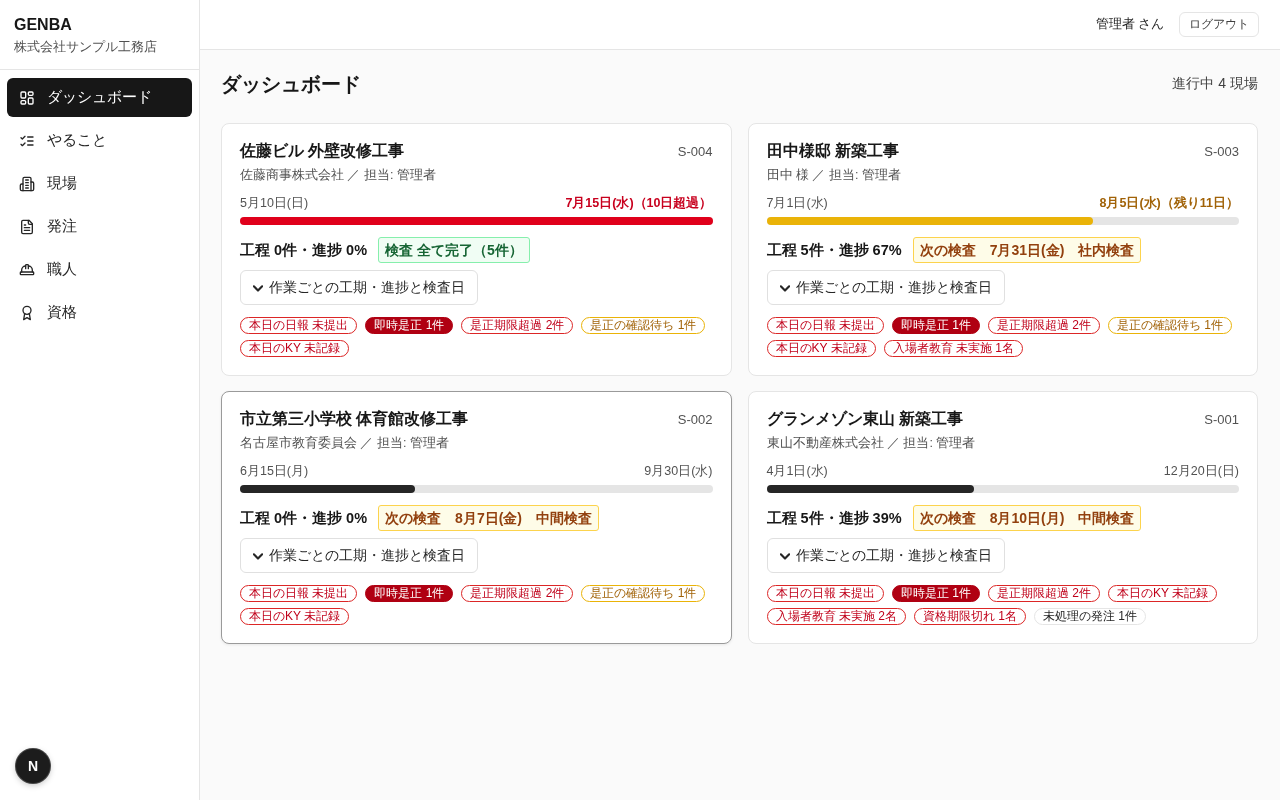  Describe the element at coordinates (86, 47) in the screenshot. I see `company-name: 株式会社サンプル工務店` at that location.